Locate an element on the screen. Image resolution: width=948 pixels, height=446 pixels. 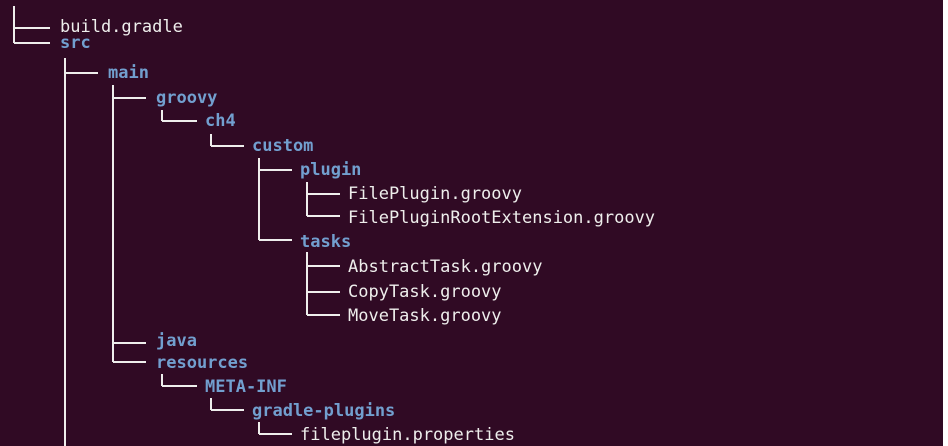
tree-entry-file: FilePluginRootExtension.groovy is located at coordinates (502, 218).